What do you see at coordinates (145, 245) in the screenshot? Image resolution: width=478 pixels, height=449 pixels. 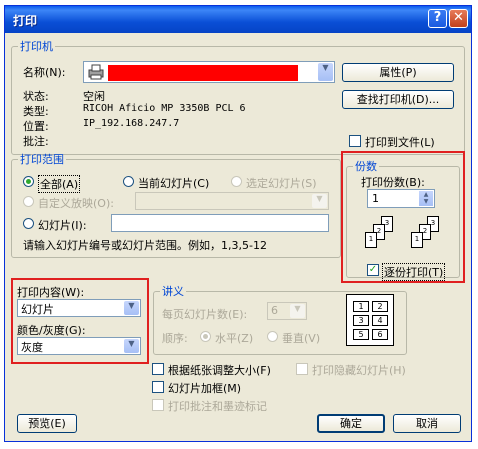 I see `range-hint: 请输入幻灯片编号或幻灯片范围。例如，1,3,5-12` at bounding box center [145, 245].